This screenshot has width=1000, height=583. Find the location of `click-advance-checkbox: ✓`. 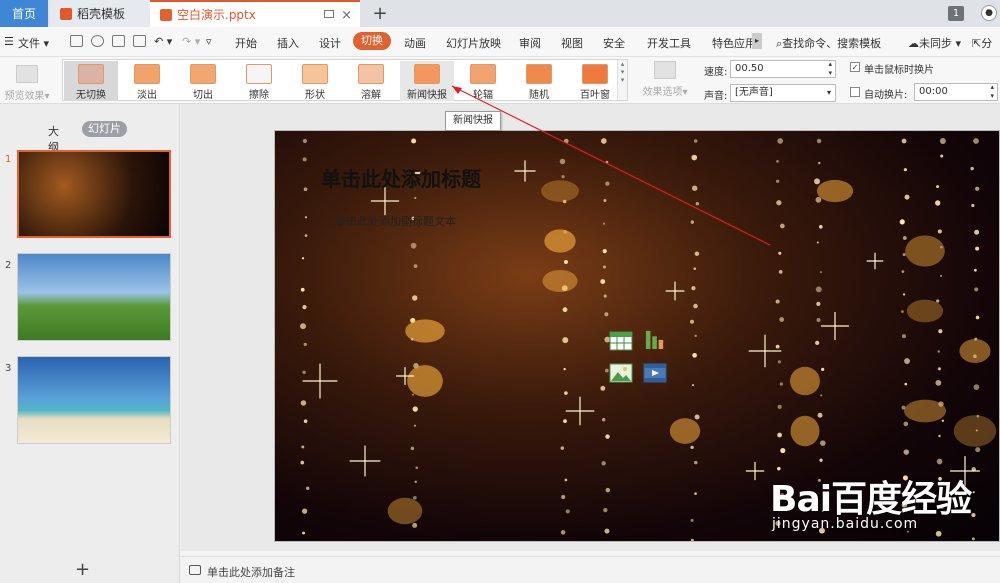

click-advance-checkbox: ✓ is located at coordinates (855, 67).